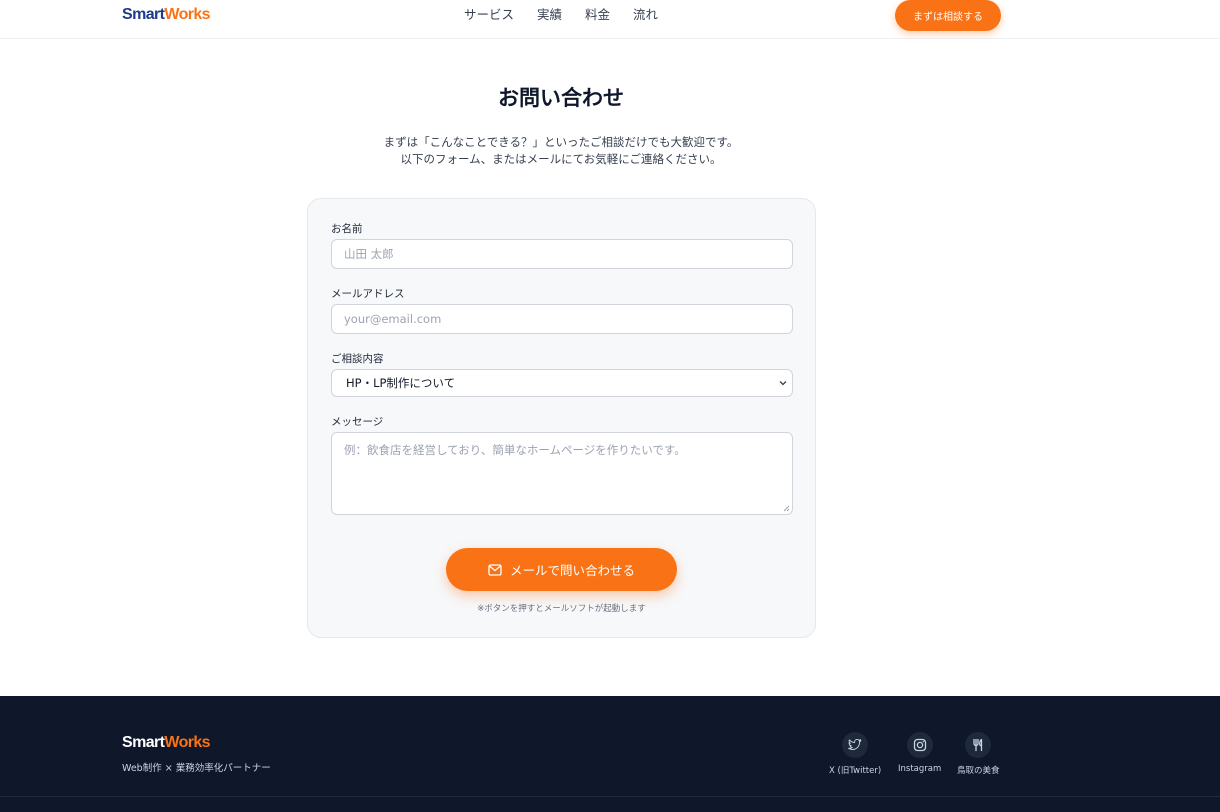 This screenshot has height=812, width=1220. I want to click on chevron-down-icon, so click(783, 383).